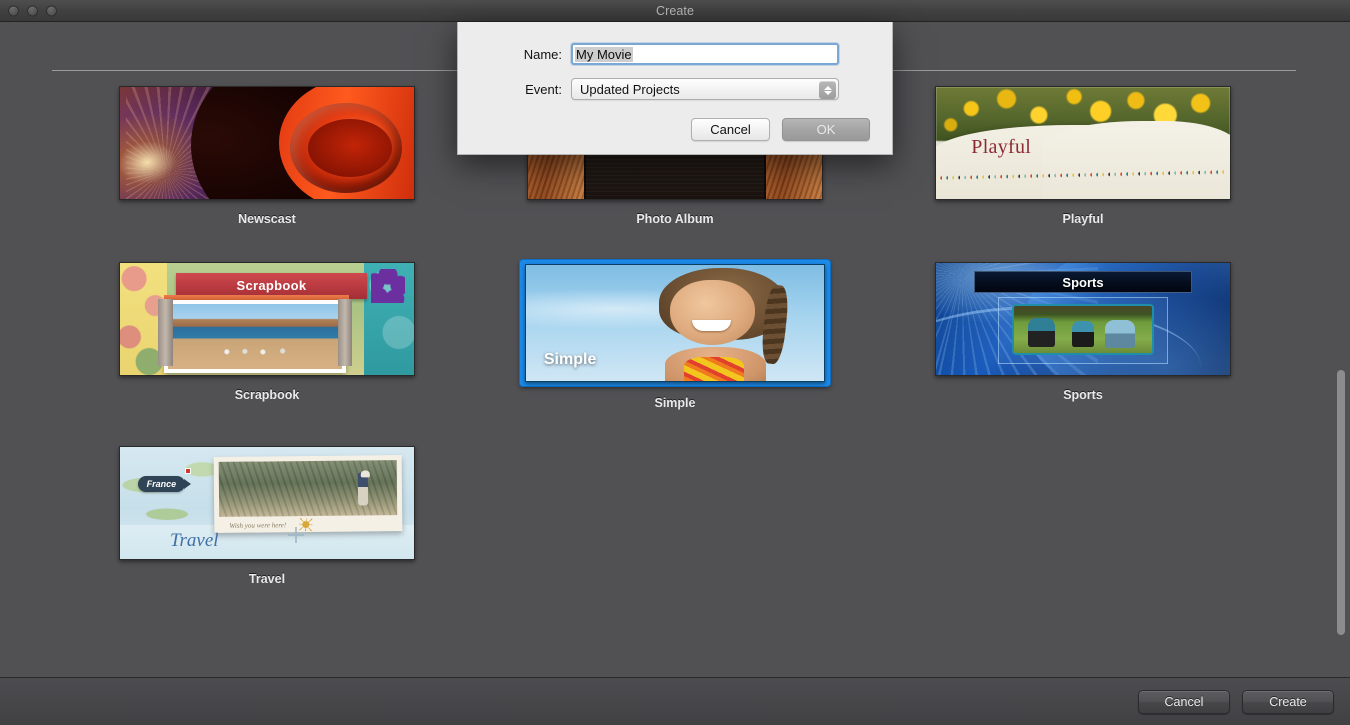 Image resolution: width=1350 pixels, height=725 pixels. What do you see at coordinates (1083, 219) in the screenshot?
I see `theme-label-playful: Playful` at bounding box center [1083, 219].